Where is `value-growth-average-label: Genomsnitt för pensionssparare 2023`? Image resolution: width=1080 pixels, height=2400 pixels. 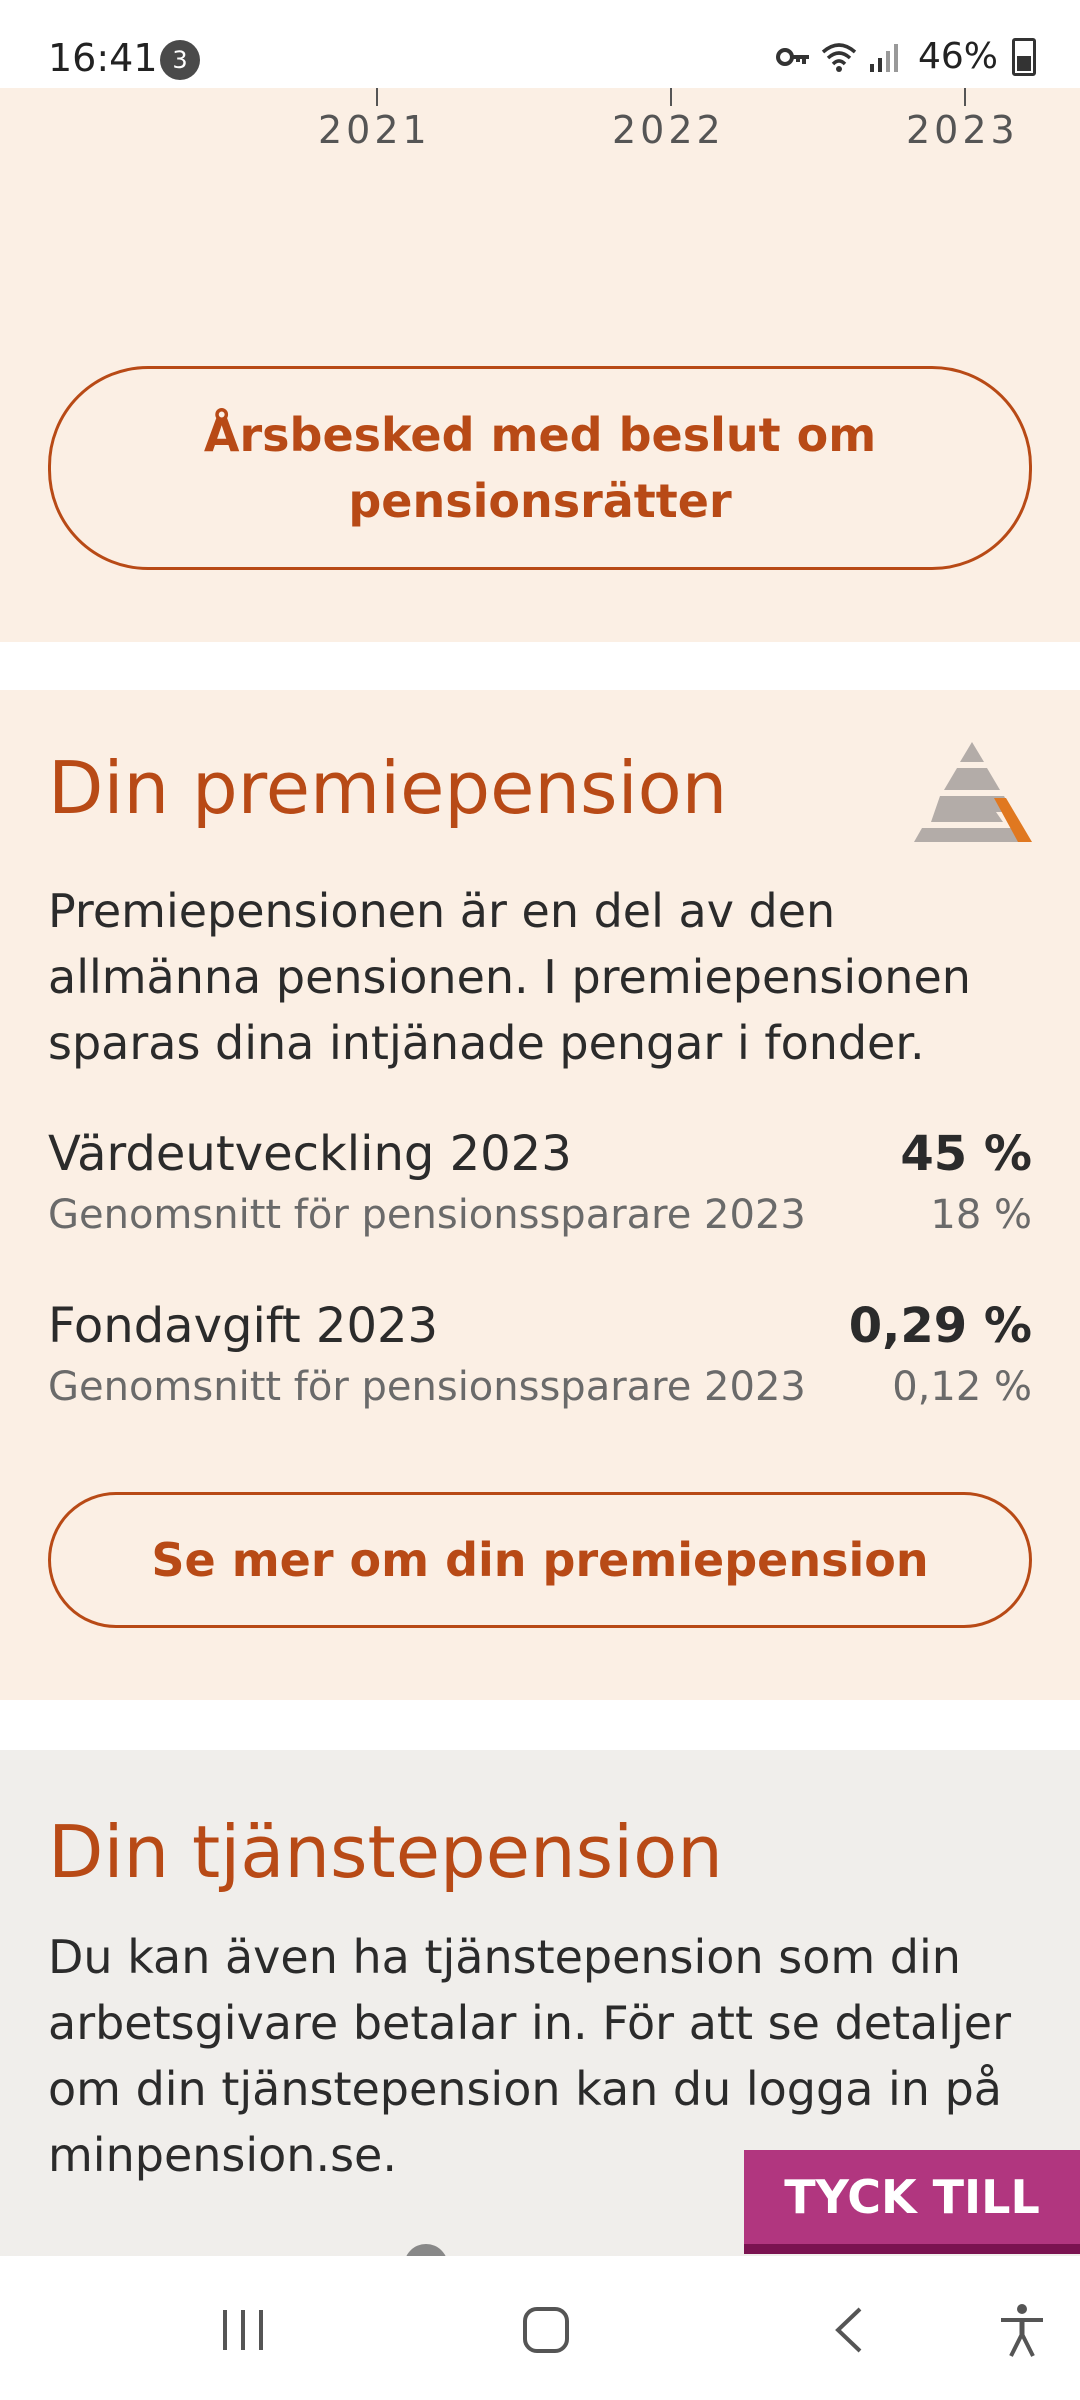
value-growth-average-label: Genomsnitt för pensionssparare 2023 is located at coordinates (427, 1215).